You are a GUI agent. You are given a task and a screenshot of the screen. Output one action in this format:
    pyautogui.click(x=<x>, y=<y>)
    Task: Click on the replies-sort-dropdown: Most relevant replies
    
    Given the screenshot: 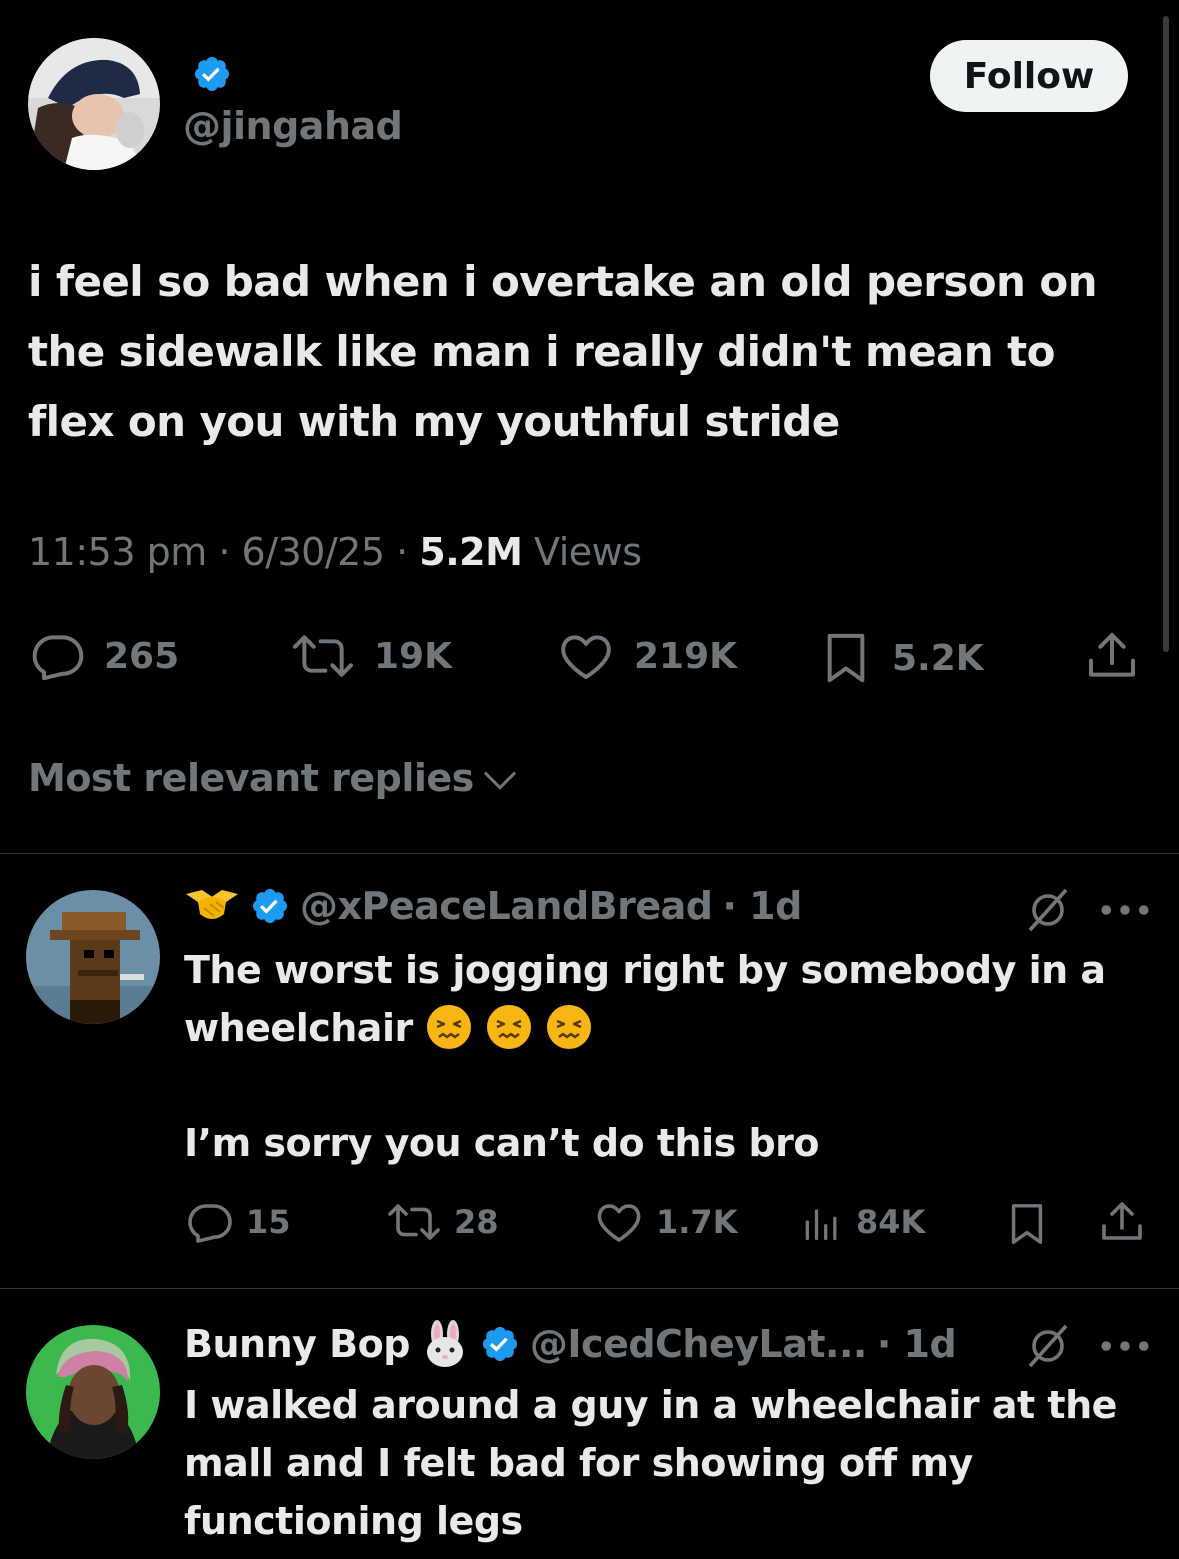 What is the action you would take?
    pyautogui.click(x=274, y=778)
    